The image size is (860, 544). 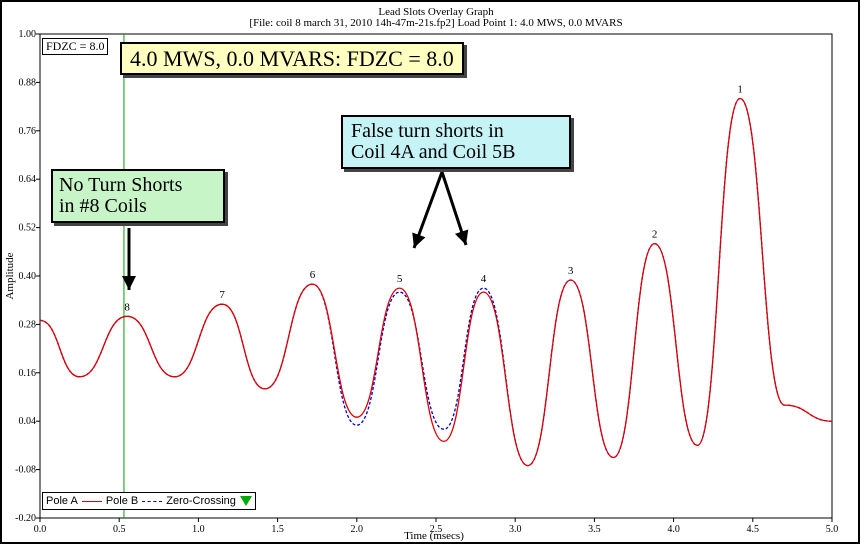 I want to click on x-tick-label: 4.5, so click(x=753, y=529).